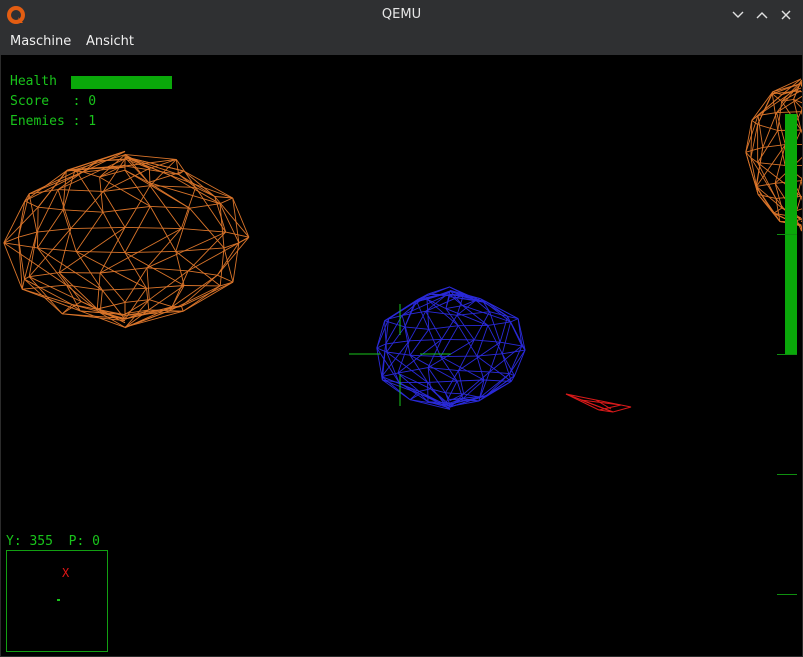  What do you see at coordinates (53, 541) in the screenshot?
I see `radar-readout: Y: 355 P: 0` at bounding box center [53, 541].